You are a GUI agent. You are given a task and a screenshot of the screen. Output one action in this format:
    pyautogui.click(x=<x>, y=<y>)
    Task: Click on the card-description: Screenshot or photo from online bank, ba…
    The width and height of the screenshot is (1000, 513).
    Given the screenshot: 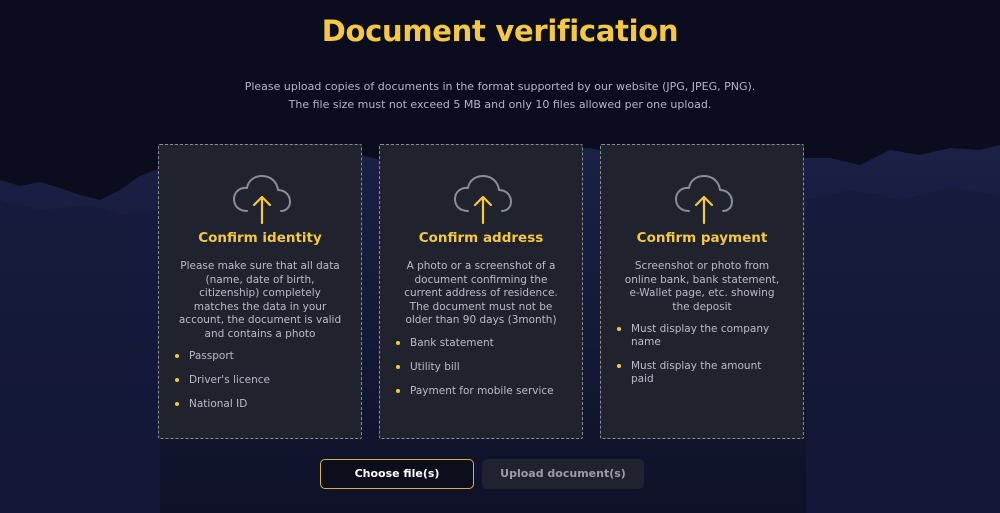 What is the action you would take?
    pyautogui.click(x=702, y=287)
    